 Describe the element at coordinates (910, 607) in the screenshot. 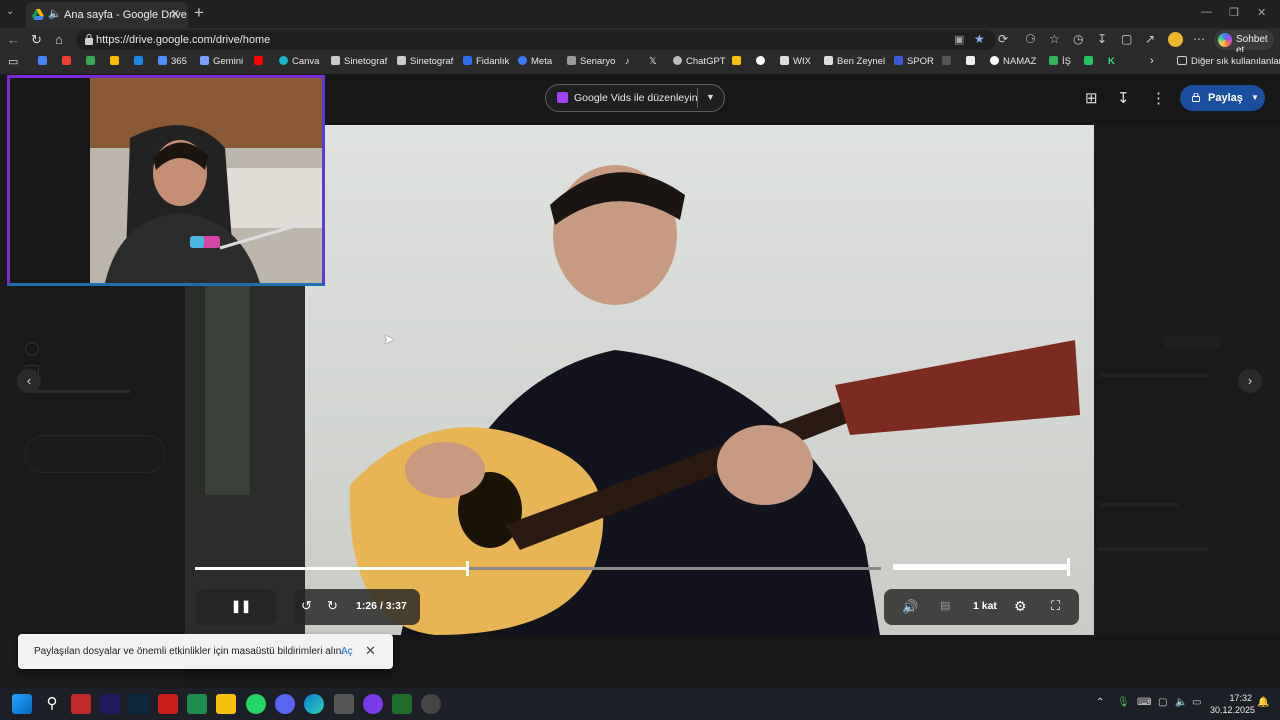

I see `volume-icon: 🔊` at that location.